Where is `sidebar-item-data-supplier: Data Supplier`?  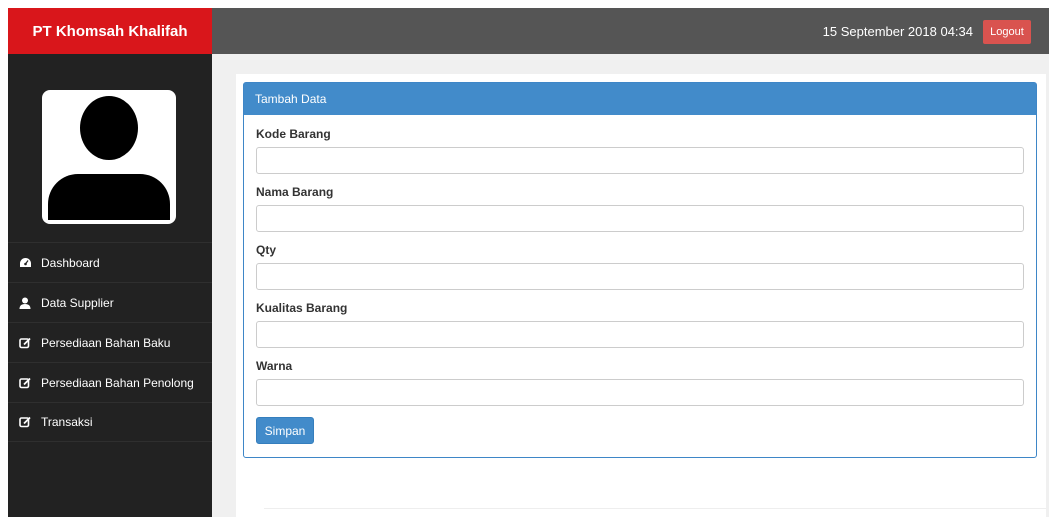 sidebar-item-data-supplier: Data Supplier is located at coordinates (110, 302).